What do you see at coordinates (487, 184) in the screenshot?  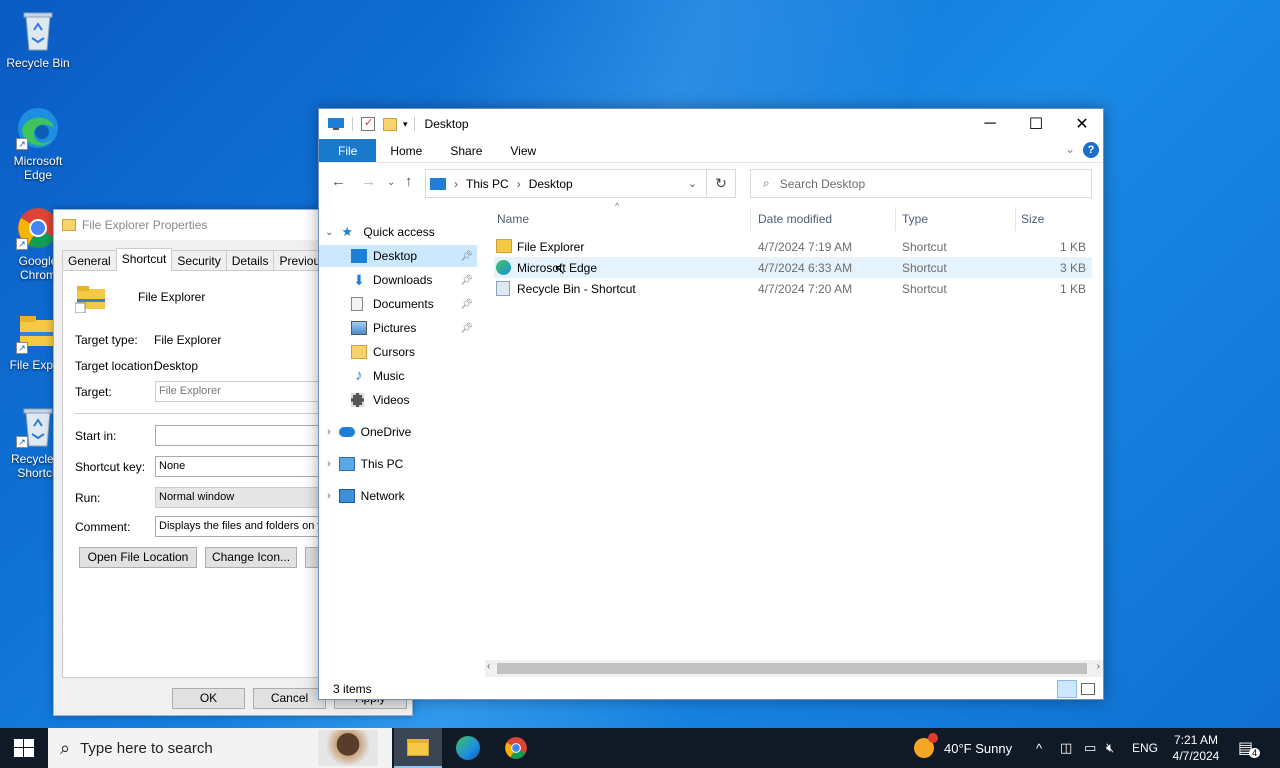 I see `breadcrumb-this-pc: This PC` at bounding box center [487, 184].